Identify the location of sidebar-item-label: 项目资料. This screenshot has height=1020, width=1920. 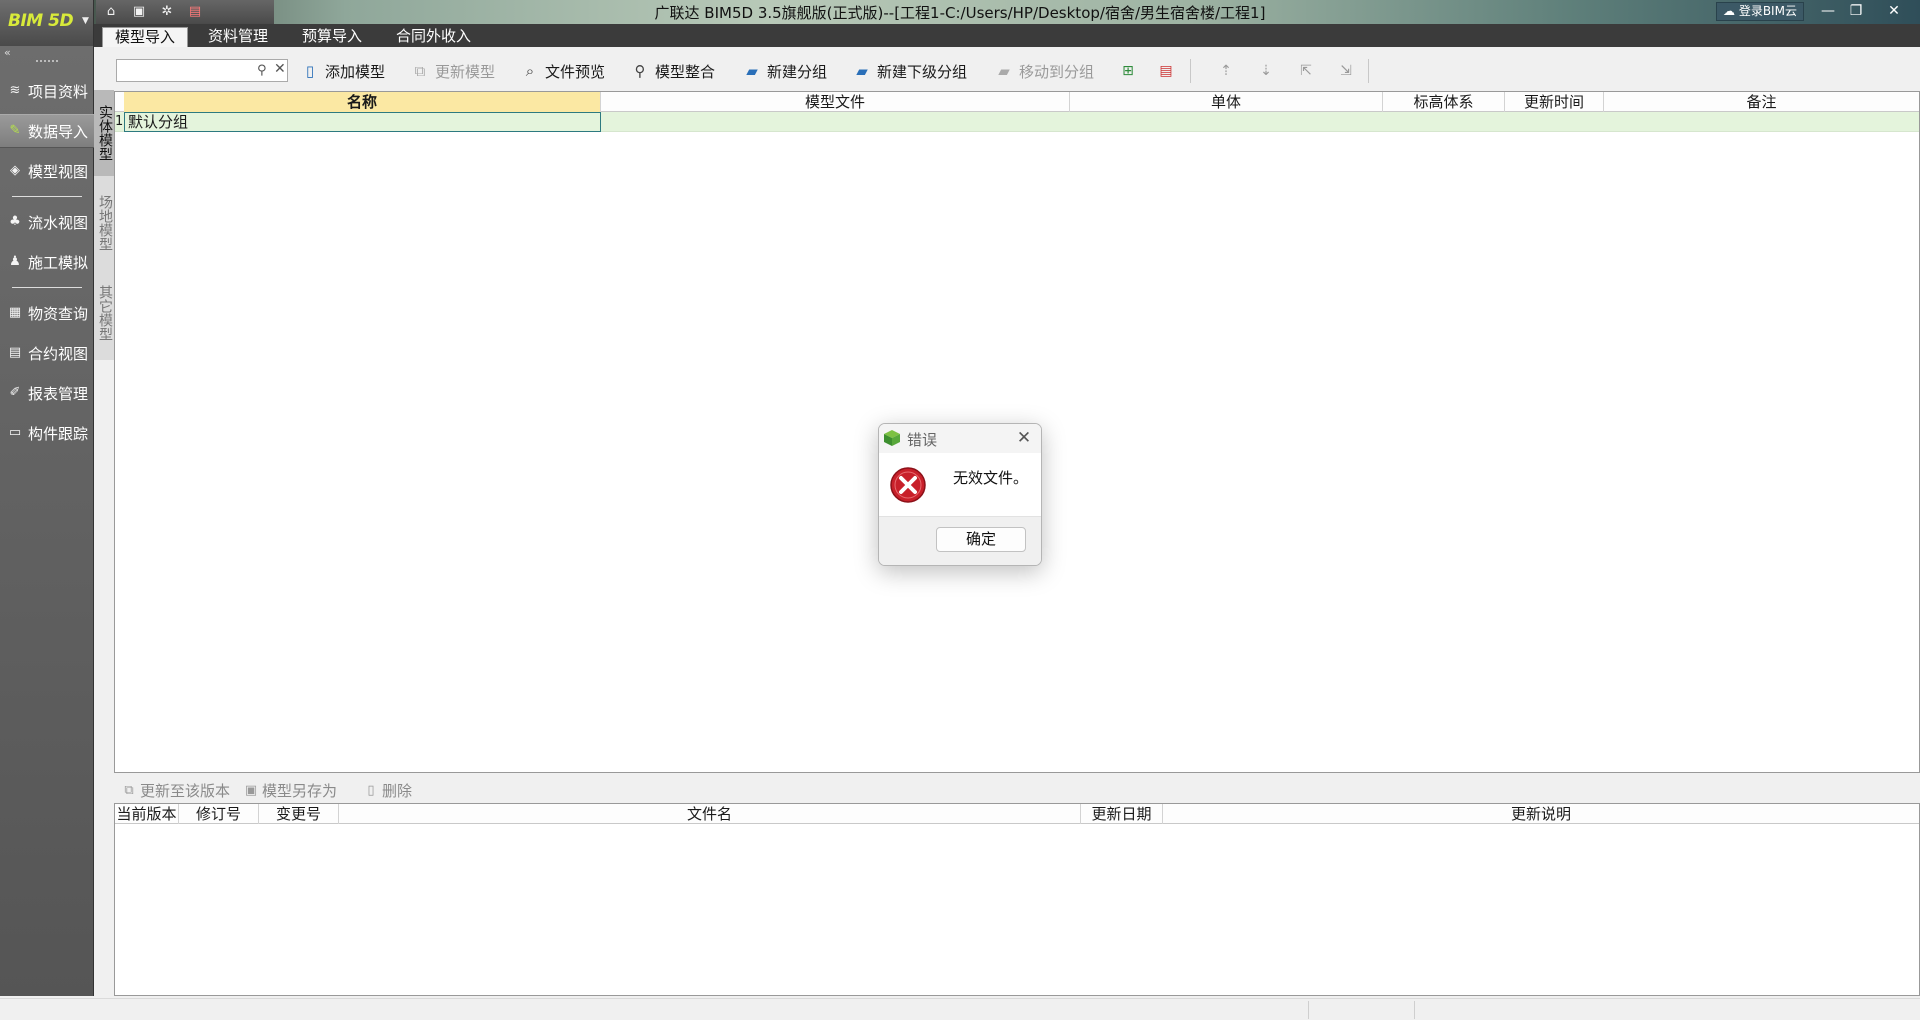
(58, 91).